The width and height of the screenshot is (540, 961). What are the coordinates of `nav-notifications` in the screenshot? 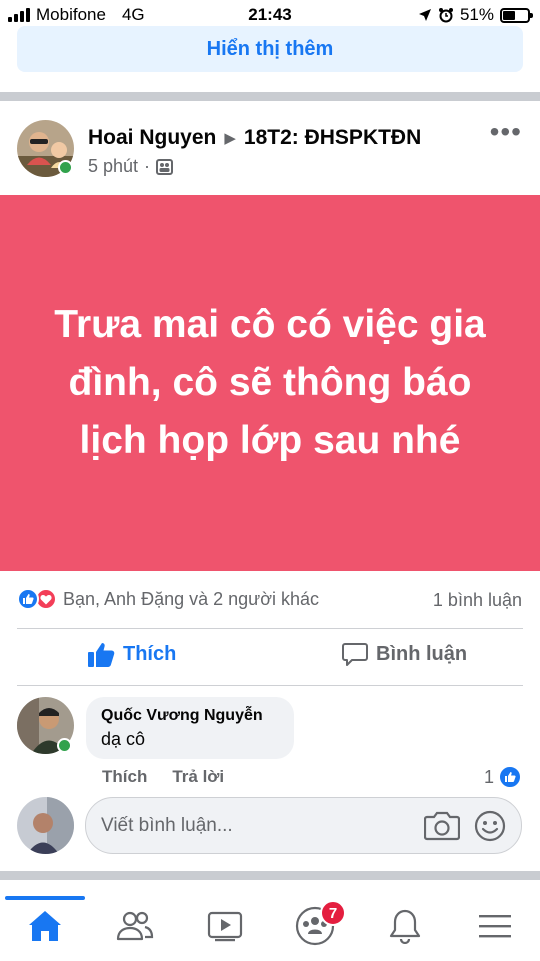 It's located at (405, 925).